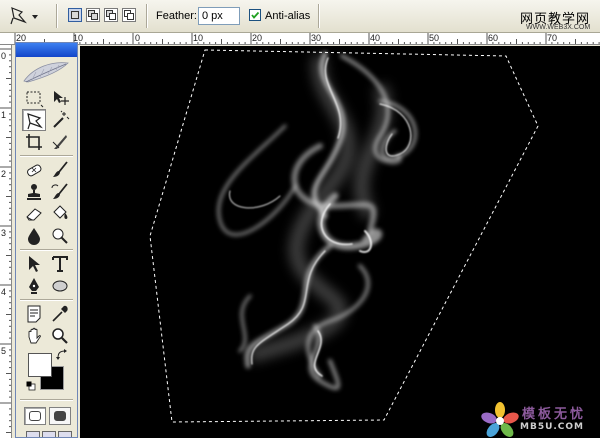 The width and height of the screenshot is (600, 438). I want to click on horizontal-ruler: 20 10 0 10 20 30 40 50 60 70, so click(300, 39).